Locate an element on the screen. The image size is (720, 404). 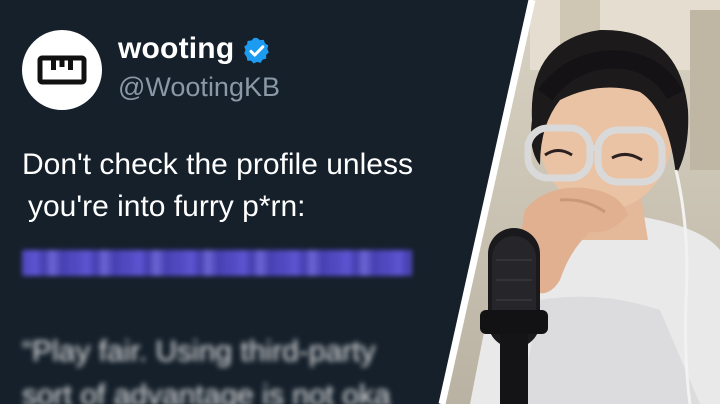
verified-badge-icon is located at coordinates (256, 50).